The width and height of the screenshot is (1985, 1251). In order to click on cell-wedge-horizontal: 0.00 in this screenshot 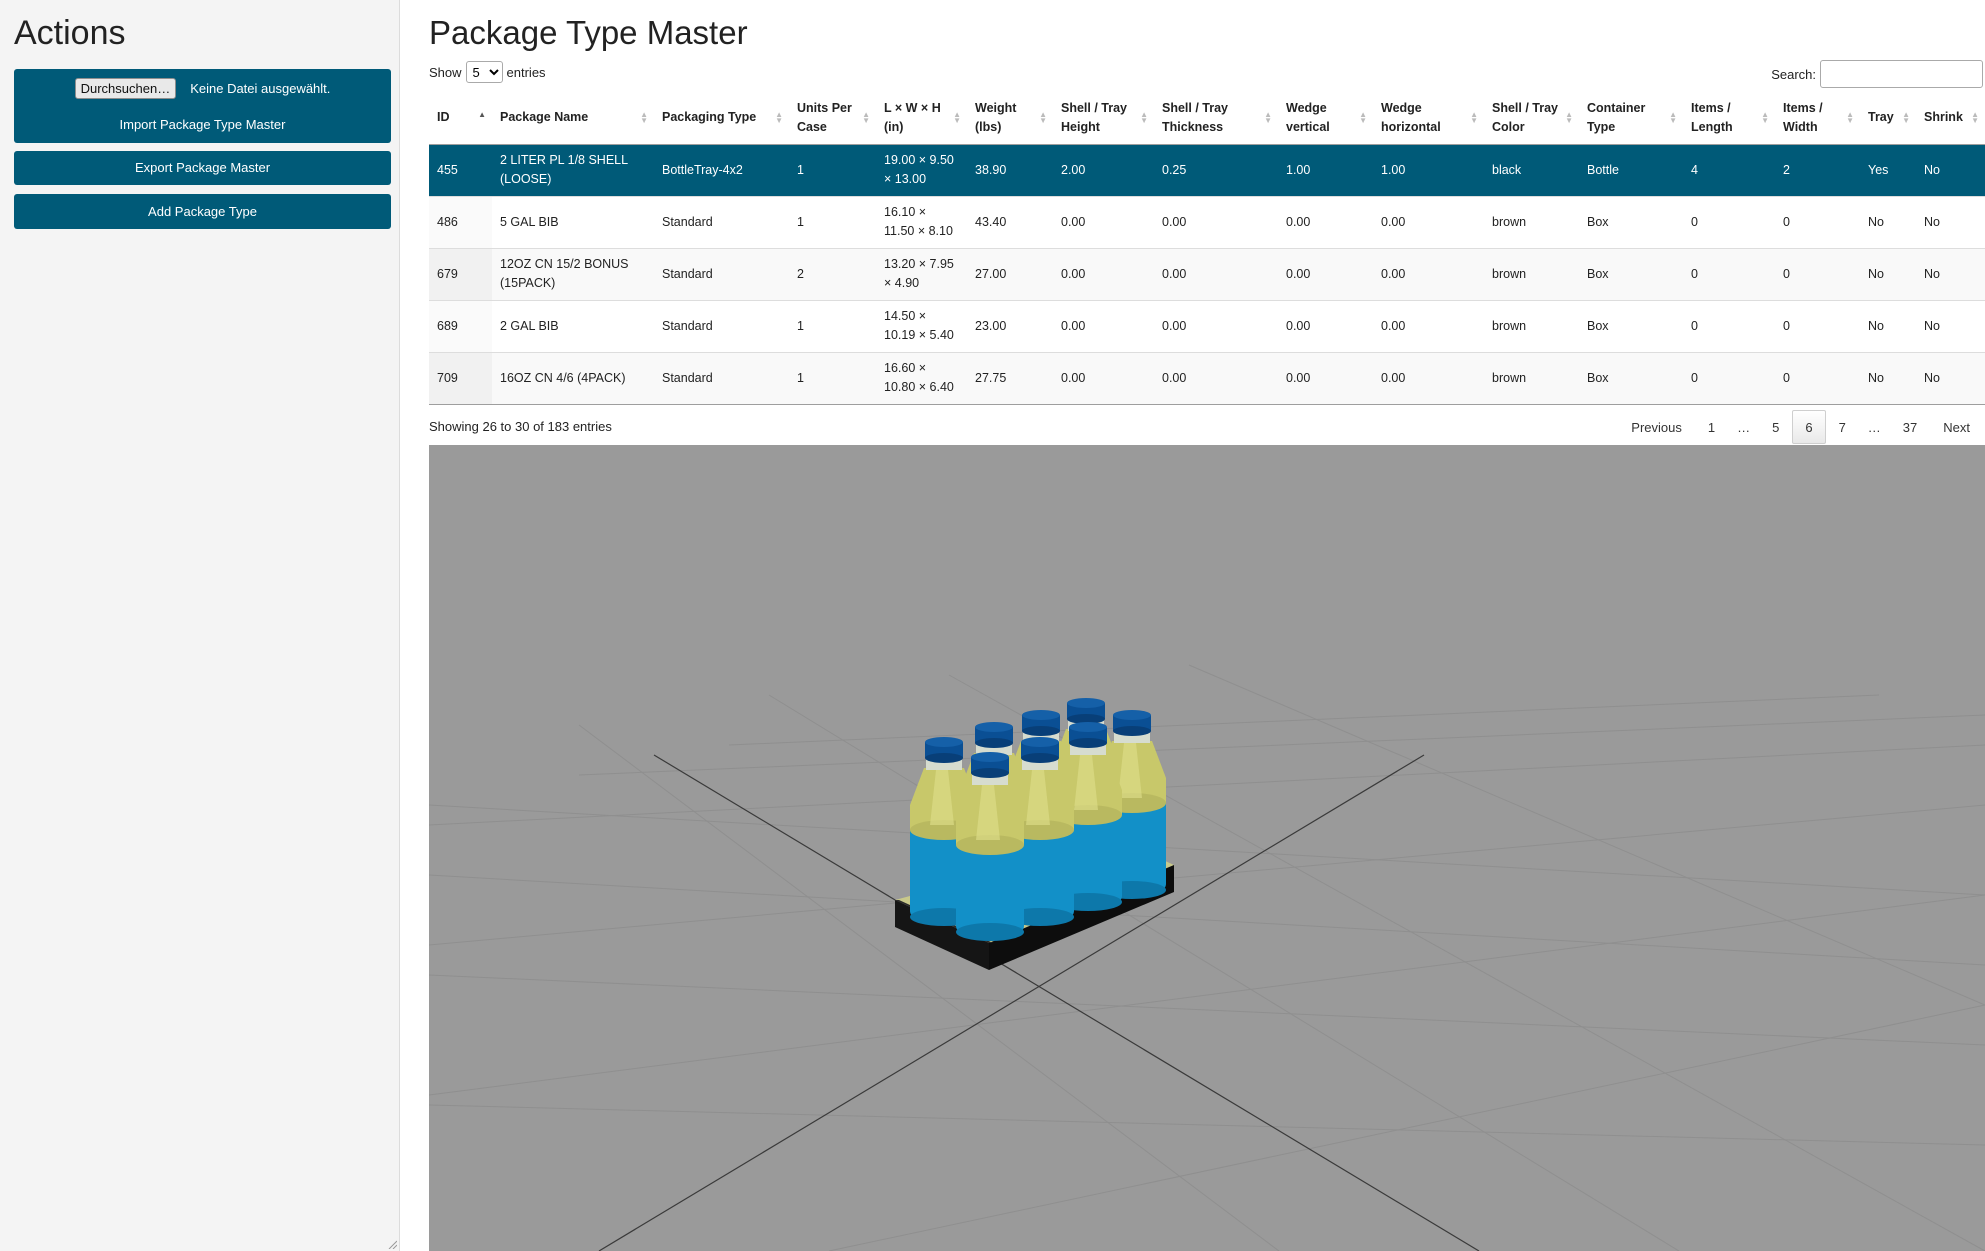, I will do `click(1428, 273)`.